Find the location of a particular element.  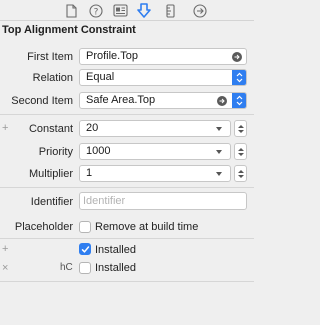

priority-label: Priority is located at coordinates (55, 152).